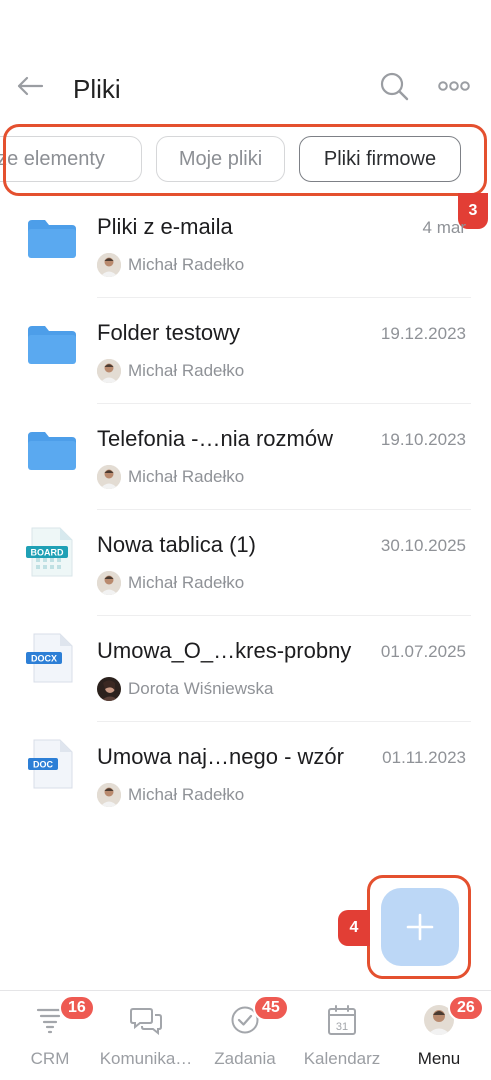  I want to click on nav-label: Menu, so click(439, 1058).